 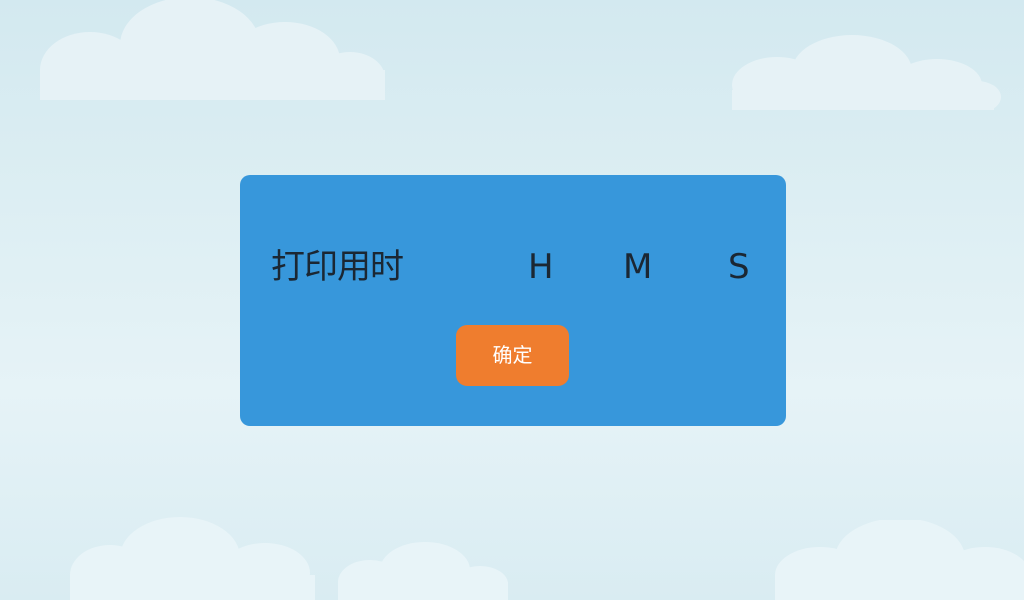 I want to click on cloud-top-left-decoration, so click(x=212, y=50).